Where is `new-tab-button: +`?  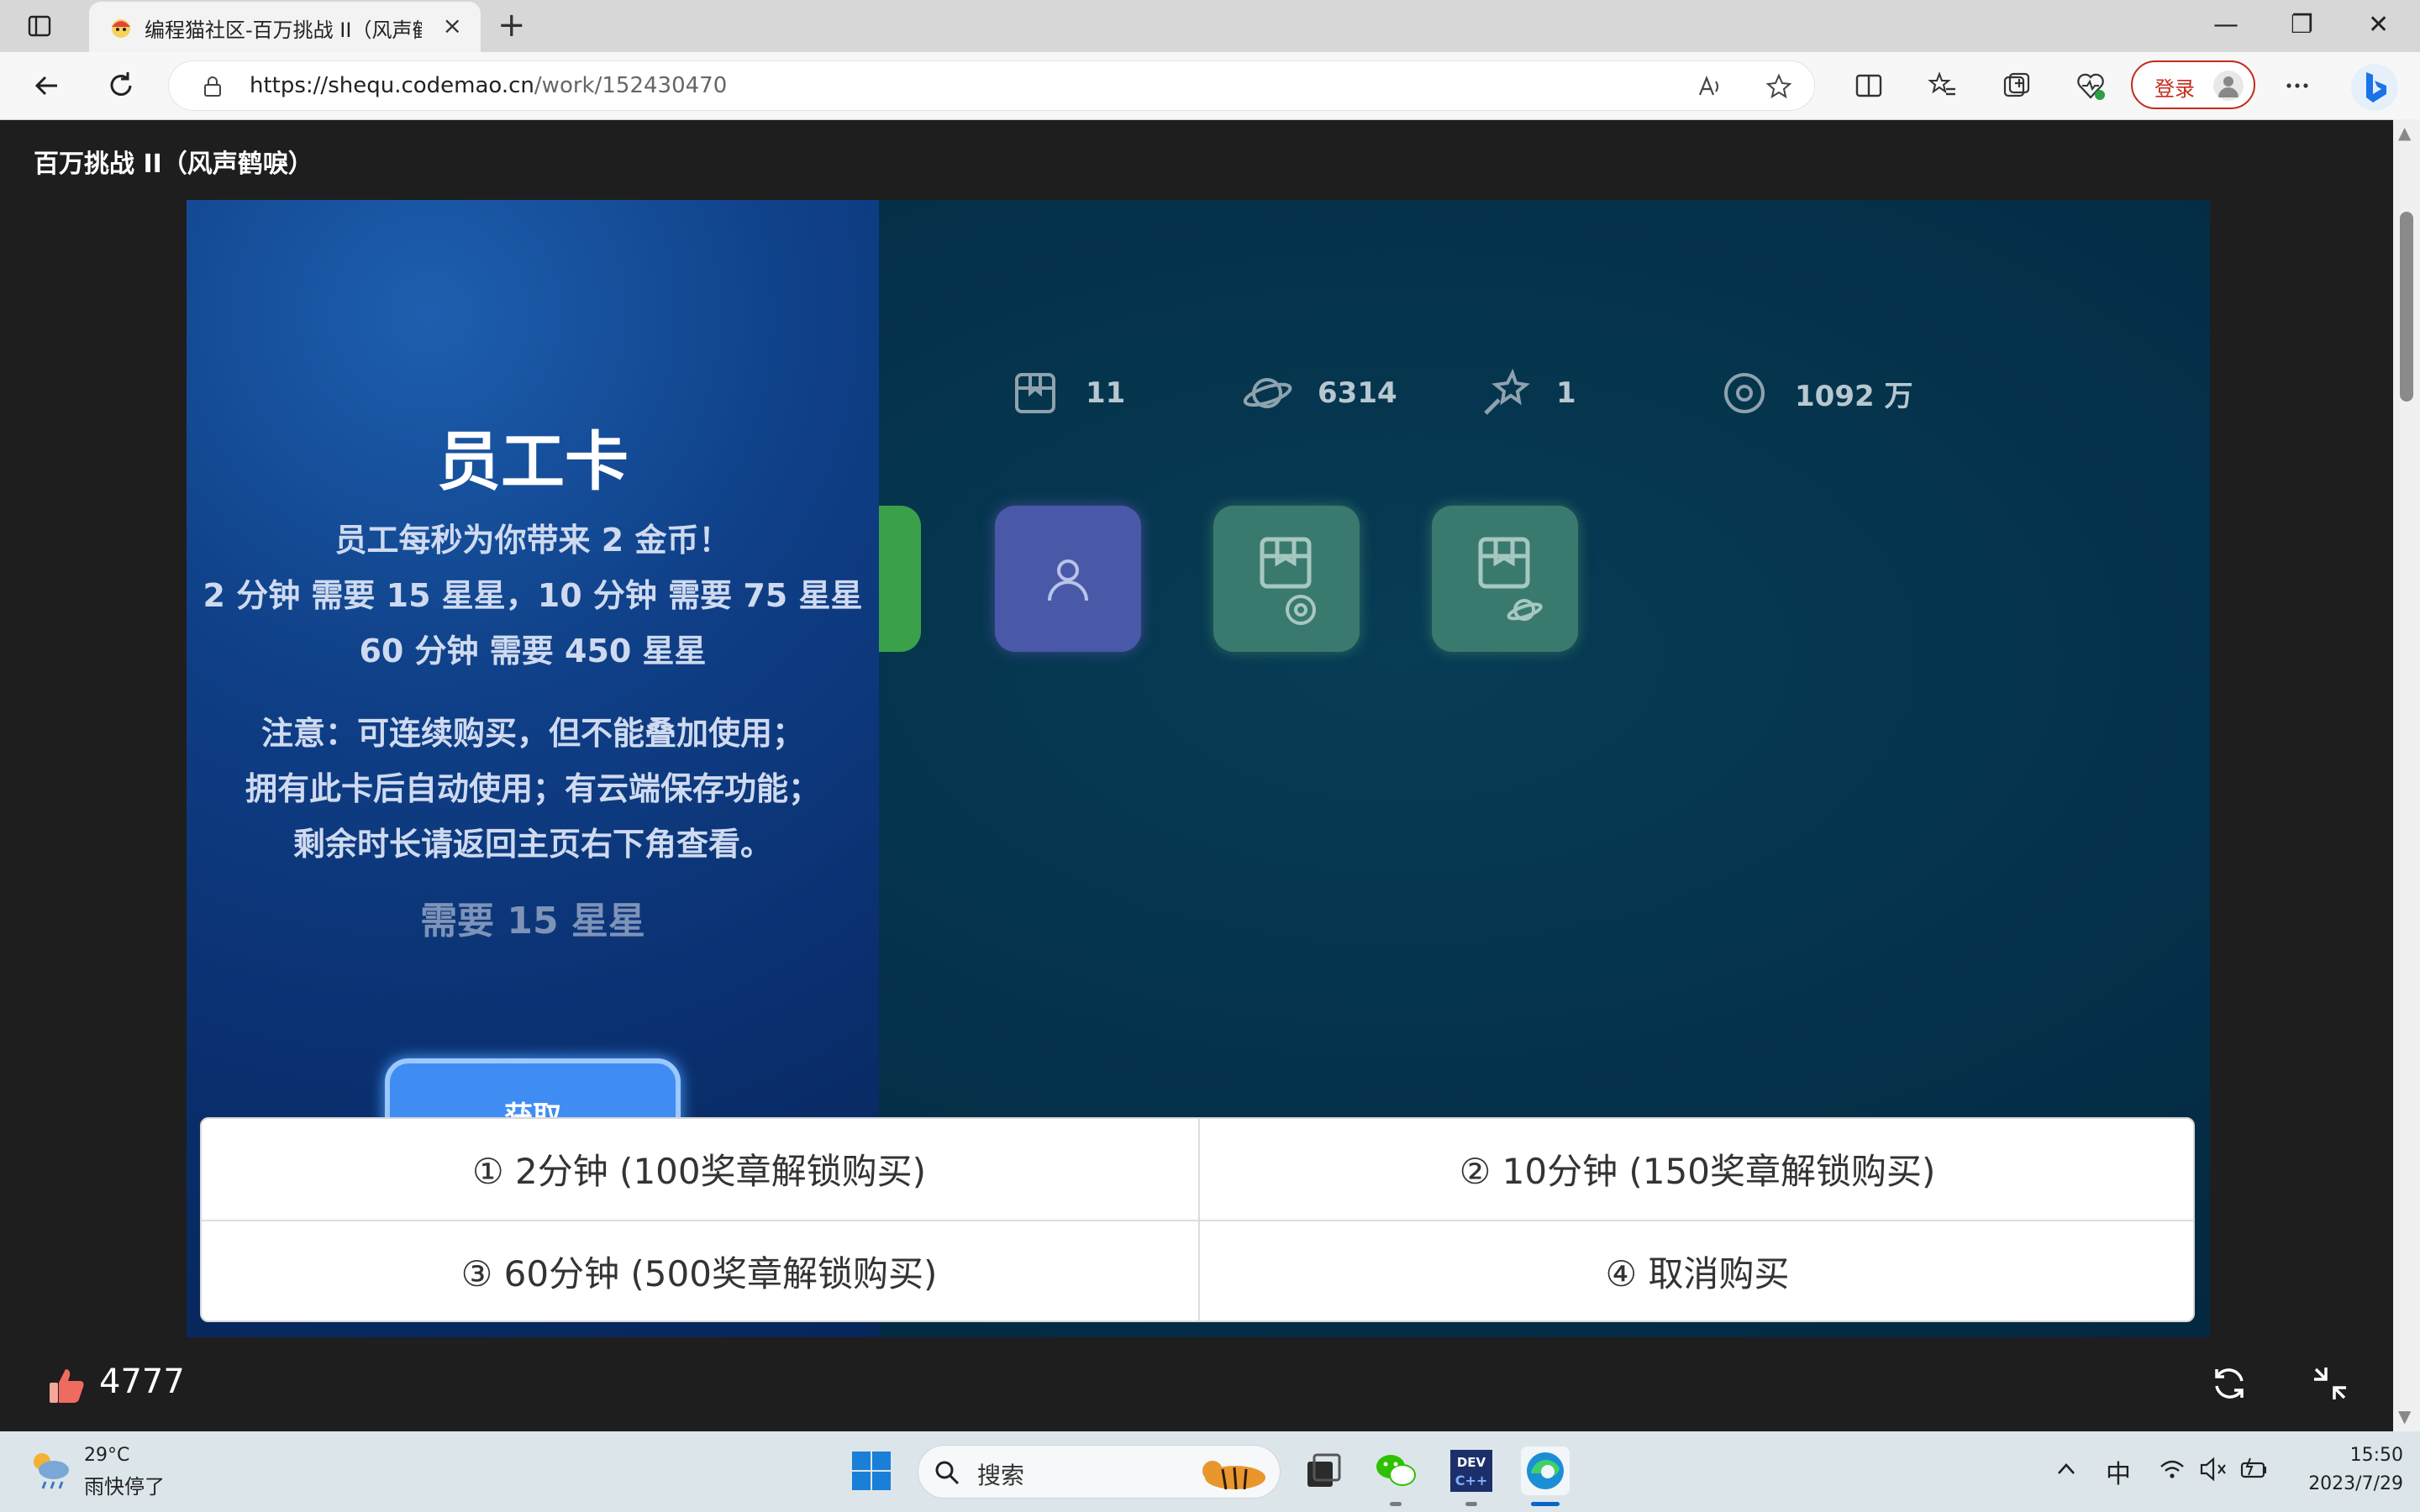
new-tab-button: + is located at coordinates (511, 25).